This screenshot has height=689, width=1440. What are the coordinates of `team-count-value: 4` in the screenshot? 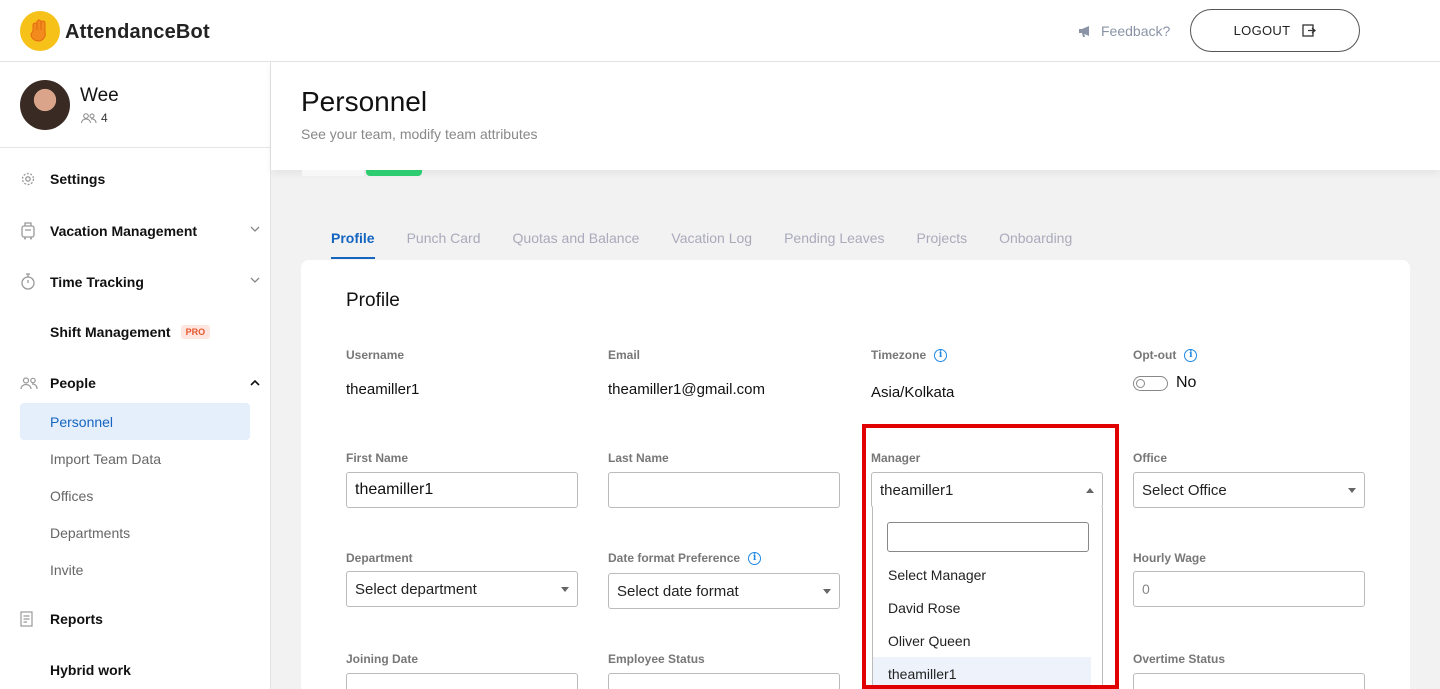 It's located at (104, 118).